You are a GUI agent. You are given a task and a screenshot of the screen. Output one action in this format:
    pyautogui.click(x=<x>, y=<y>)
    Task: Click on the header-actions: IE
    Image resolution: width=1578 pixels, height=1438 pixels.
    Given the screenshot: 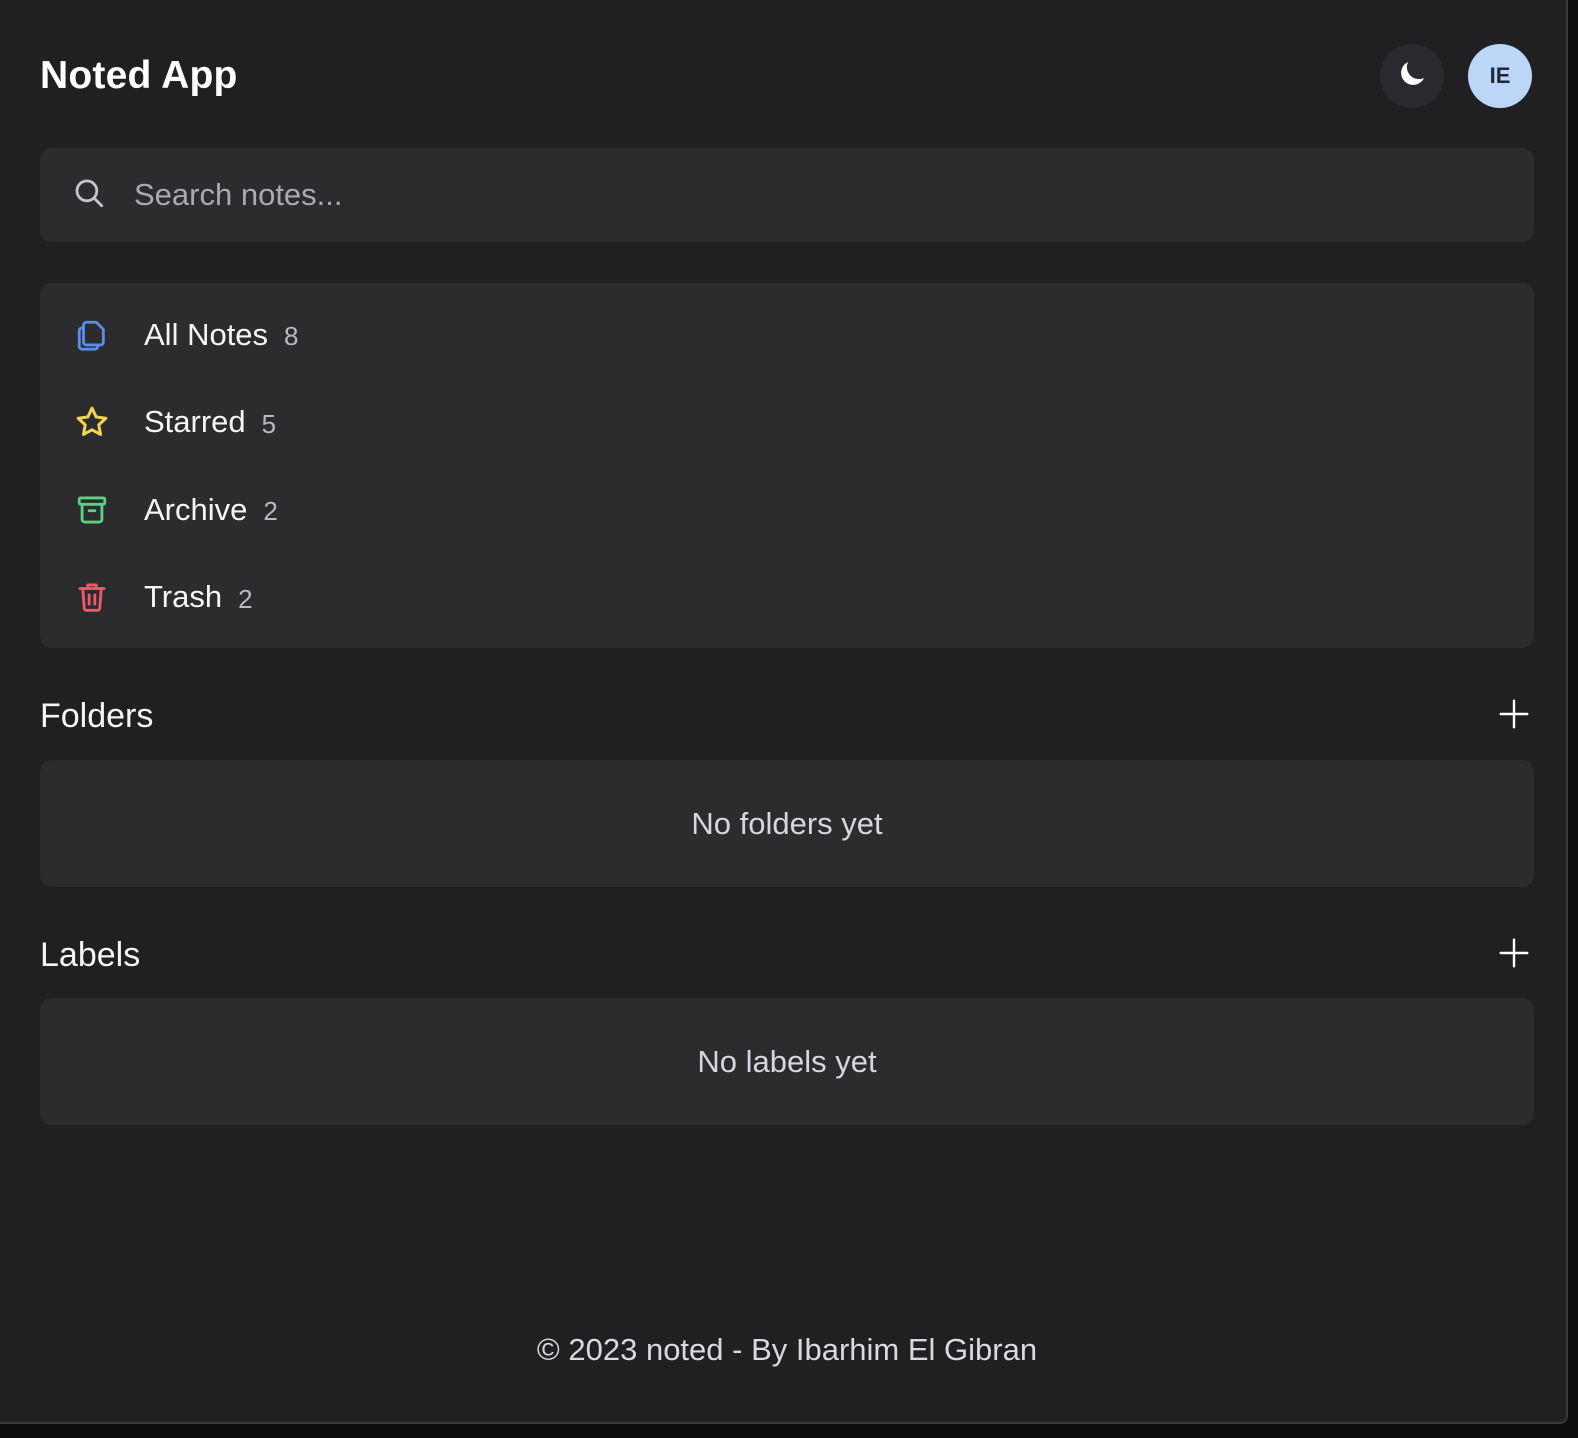 What is the action you would take?
    pyautogui.click(x=1456, y=76)
    